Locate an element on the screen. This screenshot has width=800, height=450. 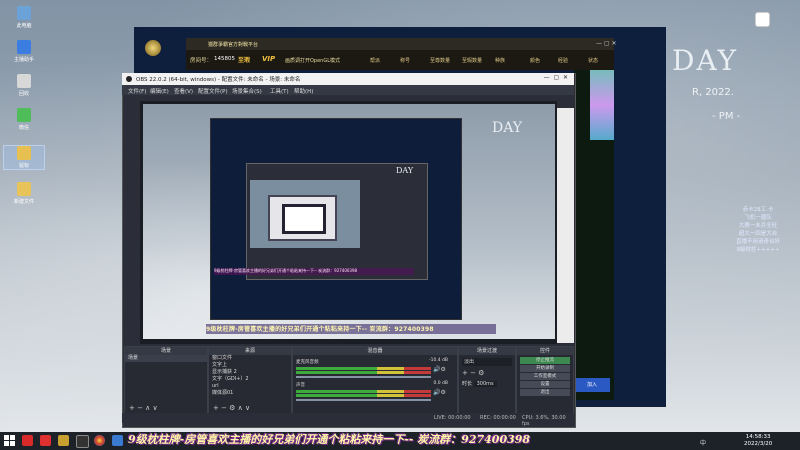
platform-title: 獵群爭霸官方對戰平台 is located at coordinates (233, 45).